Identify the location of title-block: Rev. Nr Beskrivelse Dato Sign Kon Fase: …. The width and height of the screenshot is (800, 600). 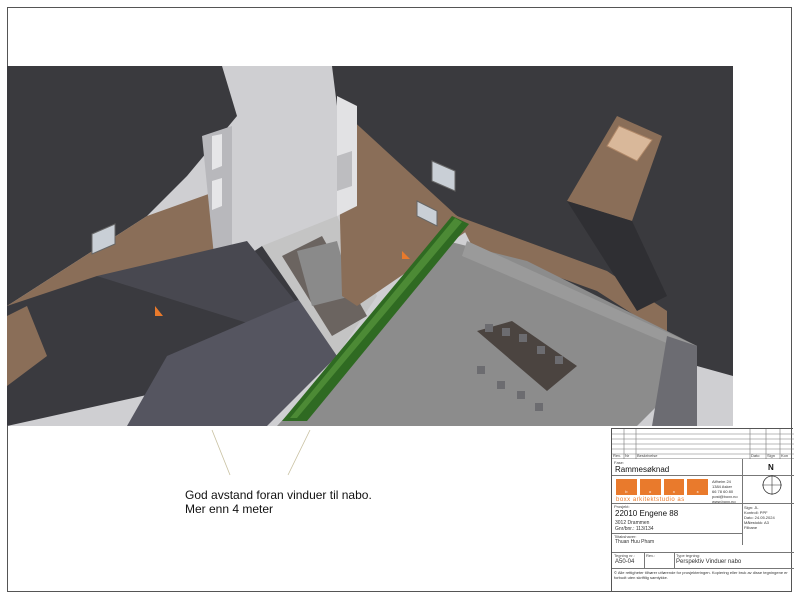
(702, 509).